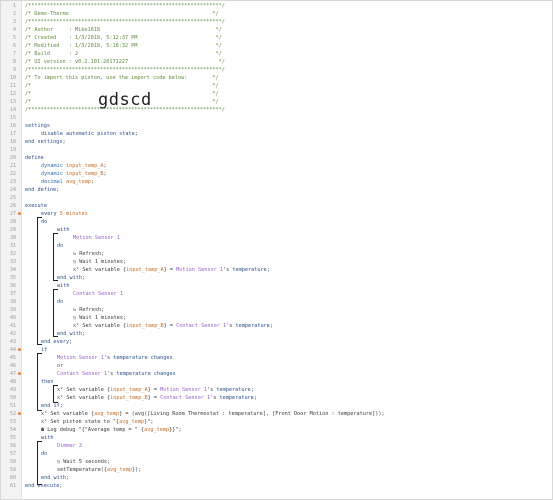  Describe the element at coordinates (39, 281) in the screenshot. I see `block-bracket-every` at that location.